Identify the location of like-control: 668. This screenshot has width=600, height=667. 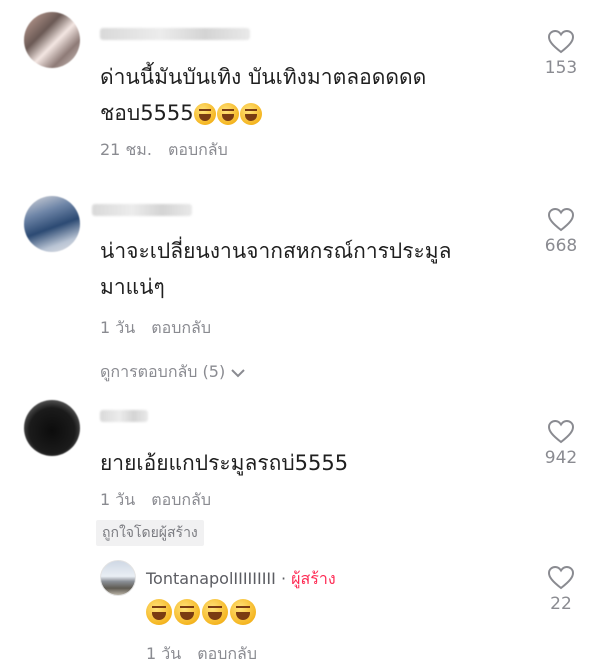
(561, 232).